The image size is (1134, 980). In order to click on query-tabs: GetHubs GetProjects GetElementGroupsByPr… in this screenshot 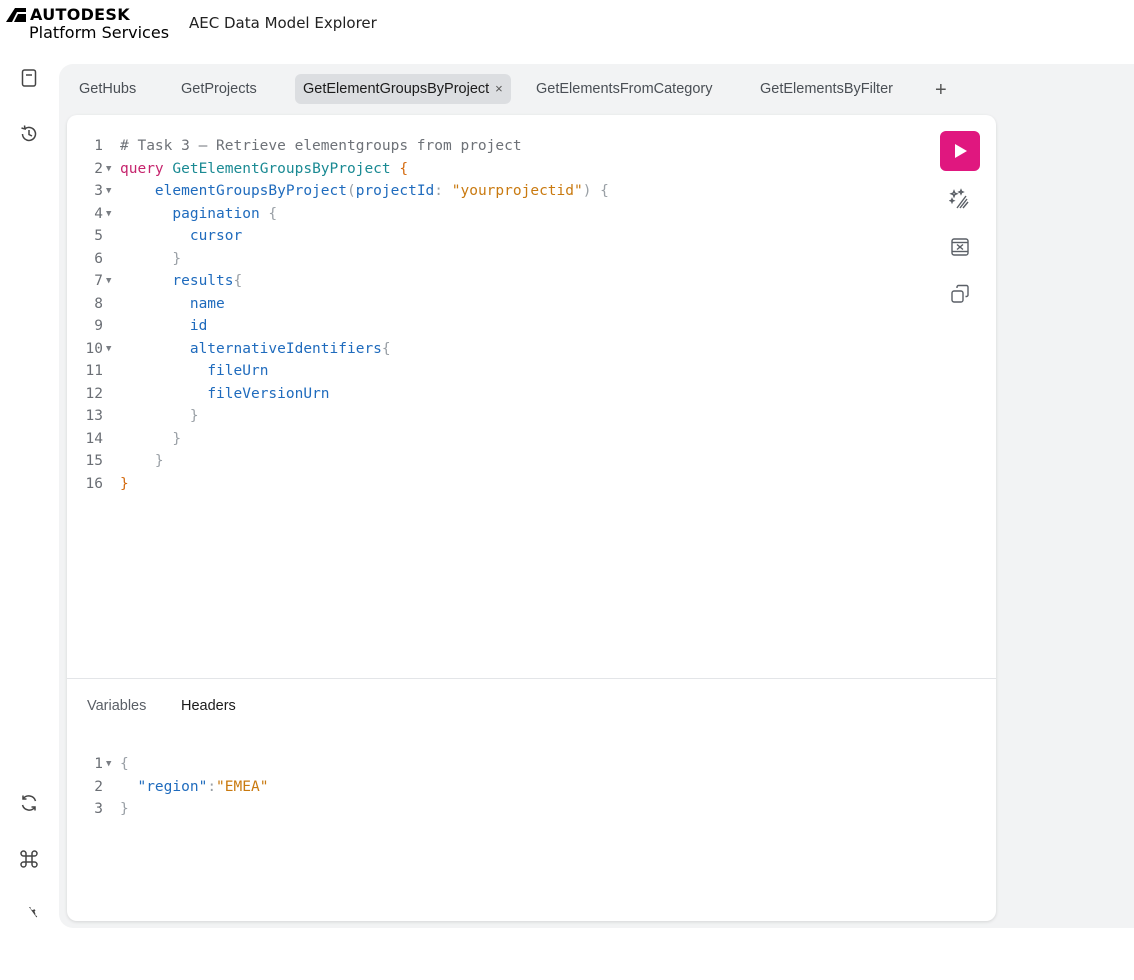, I will do `click(596, 89)`.